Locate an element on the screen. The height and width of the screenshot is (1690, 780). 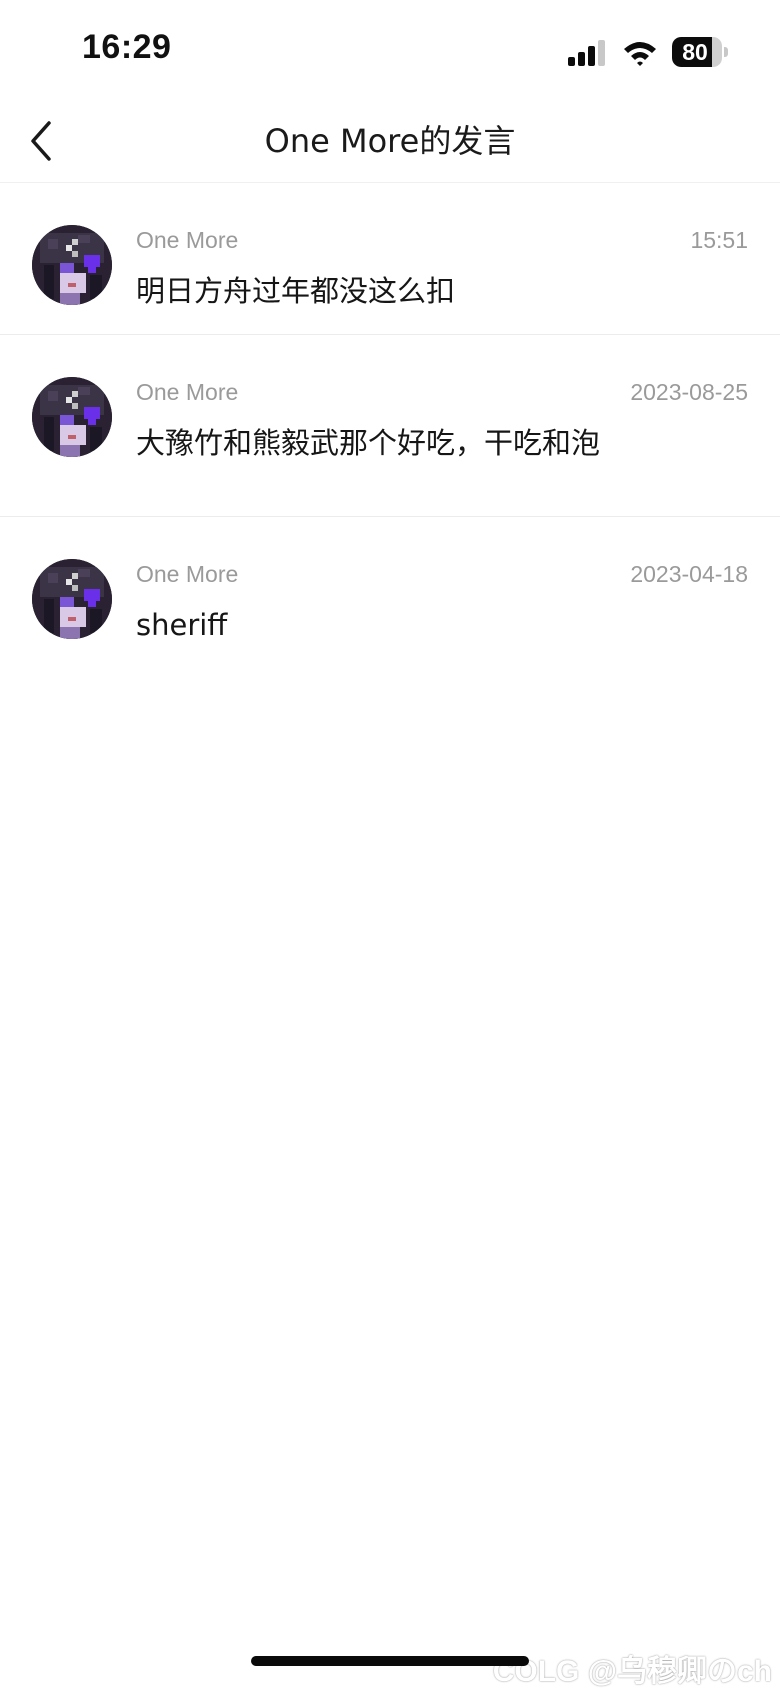
list-item: One More 15:51 明日方舟过年都没这么扣 is located at coordinates (390, 259).